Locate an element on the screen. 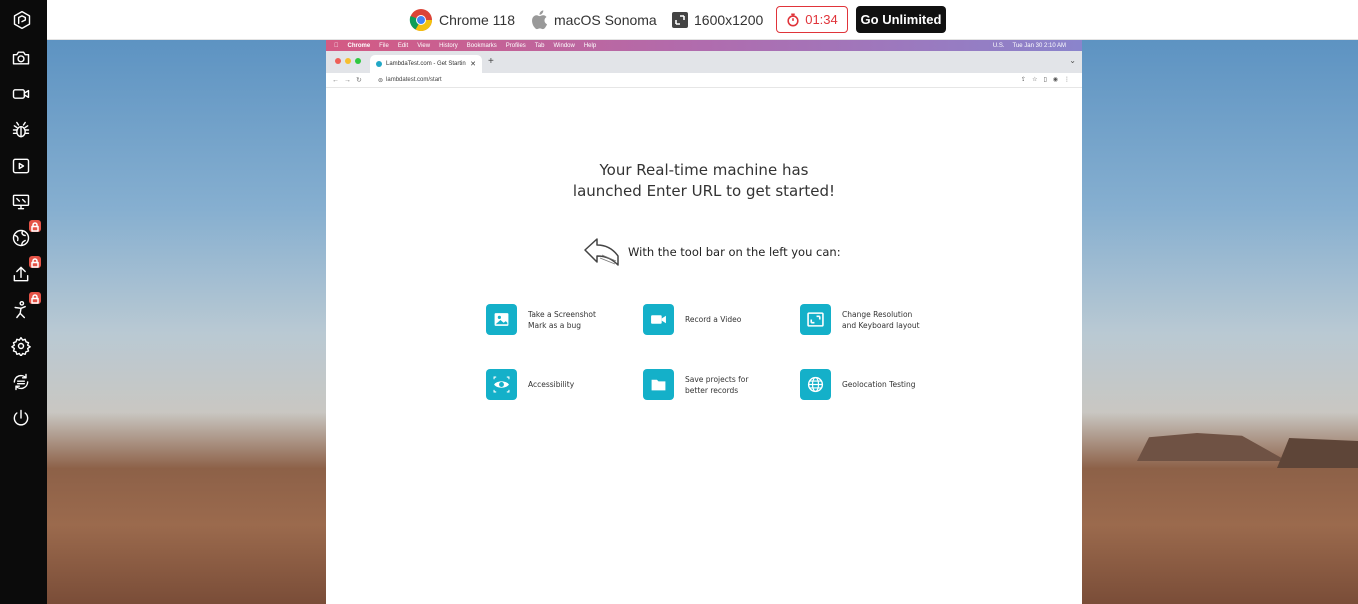 The height and width of the screenshot is (604, 1358). screenshot-icon is located at coordinates (501, 319).